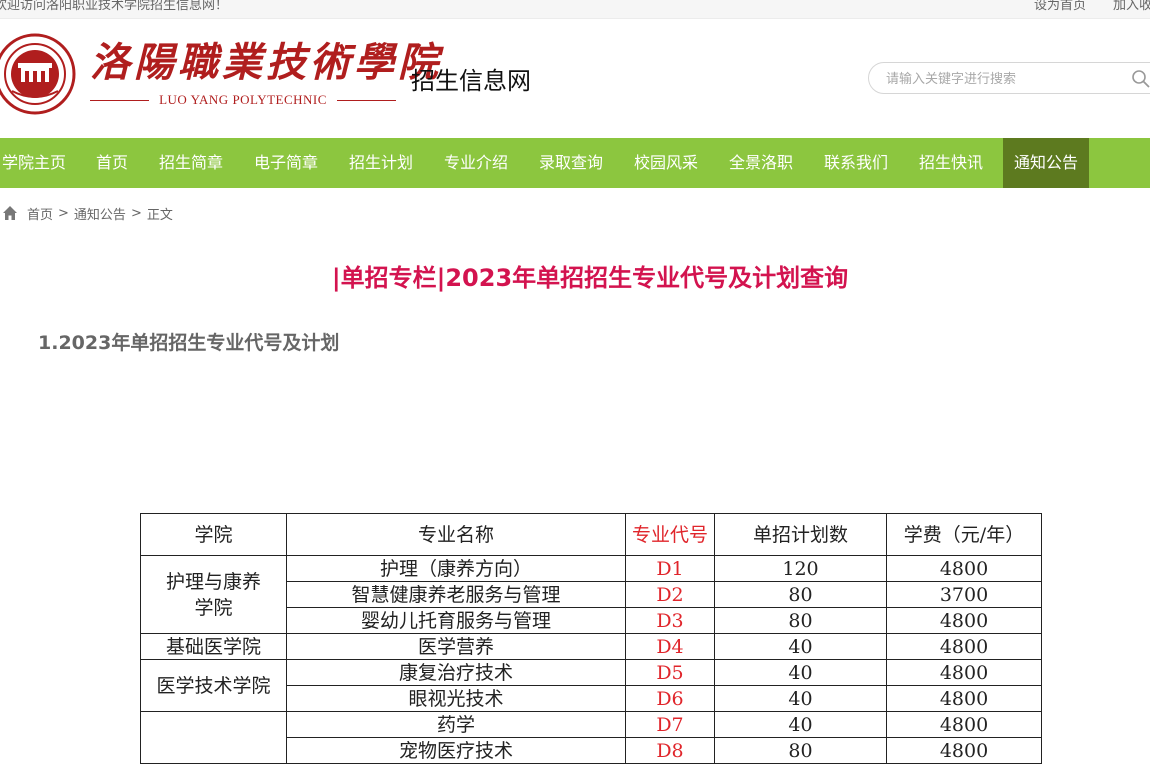 Image resolution: width=1150 pixels, height=764 pixels. Describe the element at coordinates (286, 163) in the screenshot. I see `nav-item-e-brochure: 电子简章` at that location.